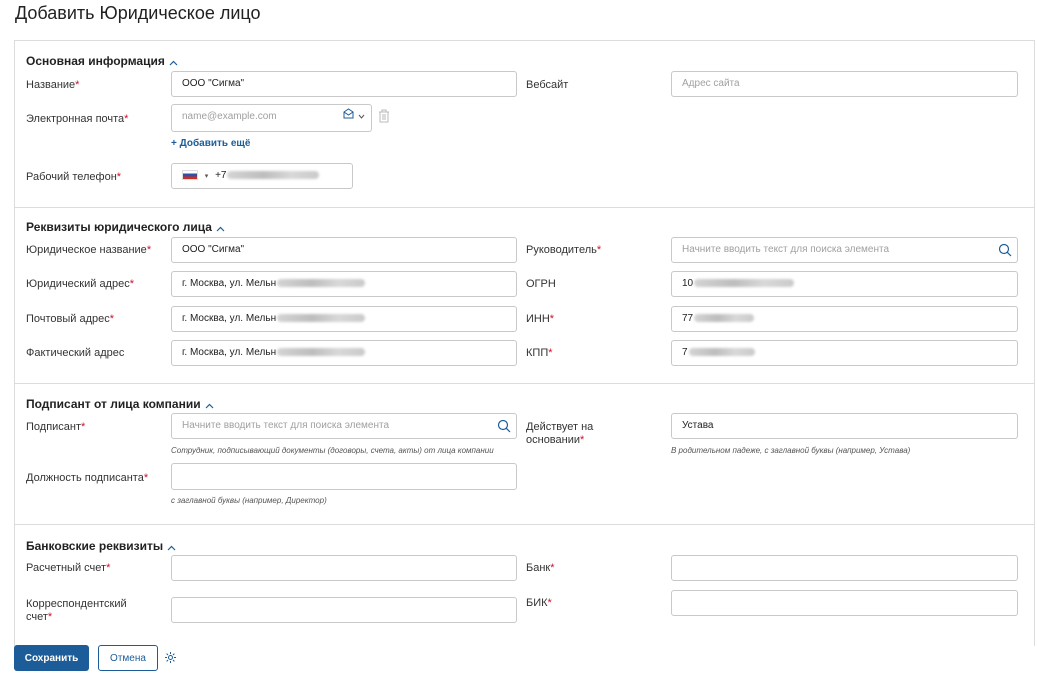 The width and height of the screenshot is (1037, 687). I want to click on director-label: Руководитель*, so click(564, 250).